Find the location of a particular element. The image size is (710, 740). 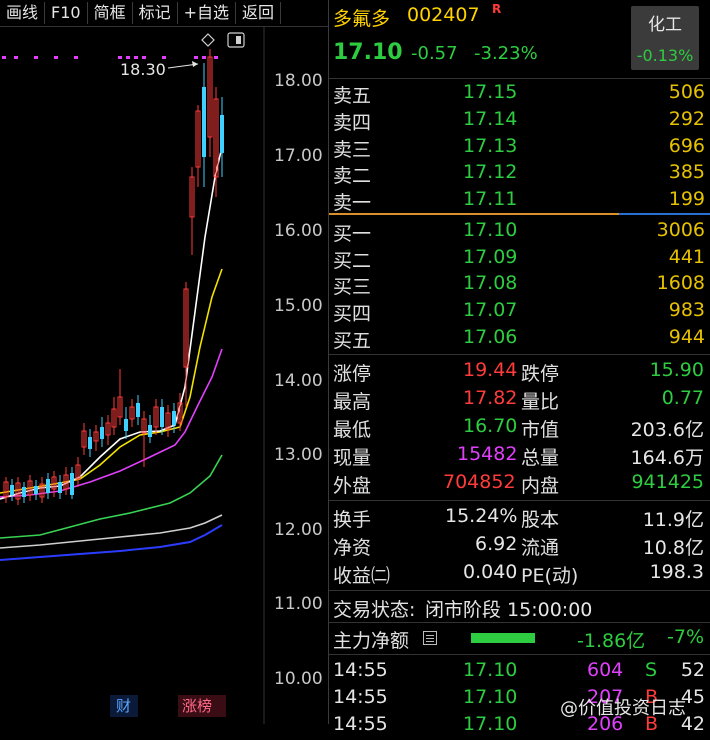

y-axis-label: 14.00 is located at coordinates (298, 381).